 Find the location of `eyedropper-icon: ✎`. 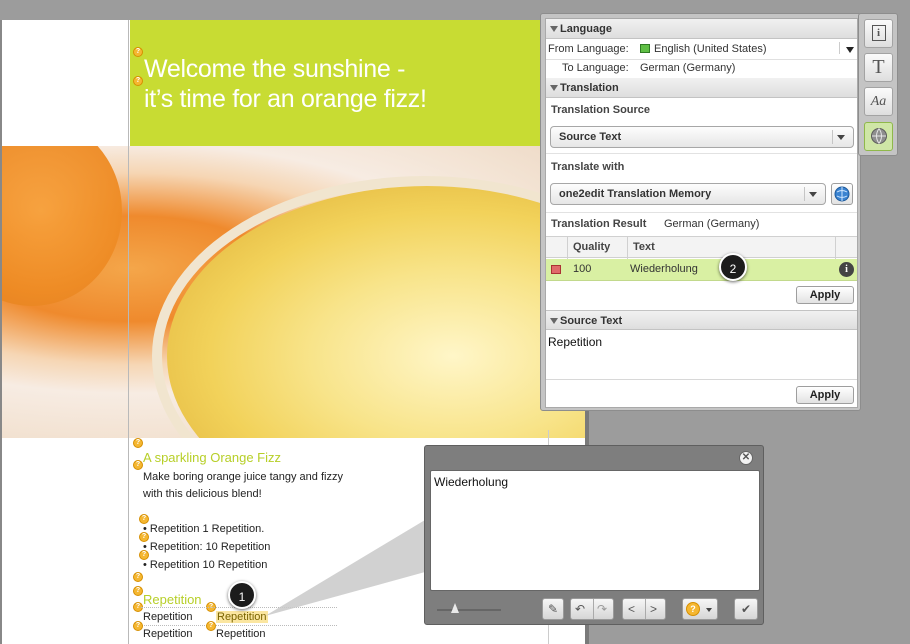

eyedropper-icon: ✎ is located at coordinates (553, 609).